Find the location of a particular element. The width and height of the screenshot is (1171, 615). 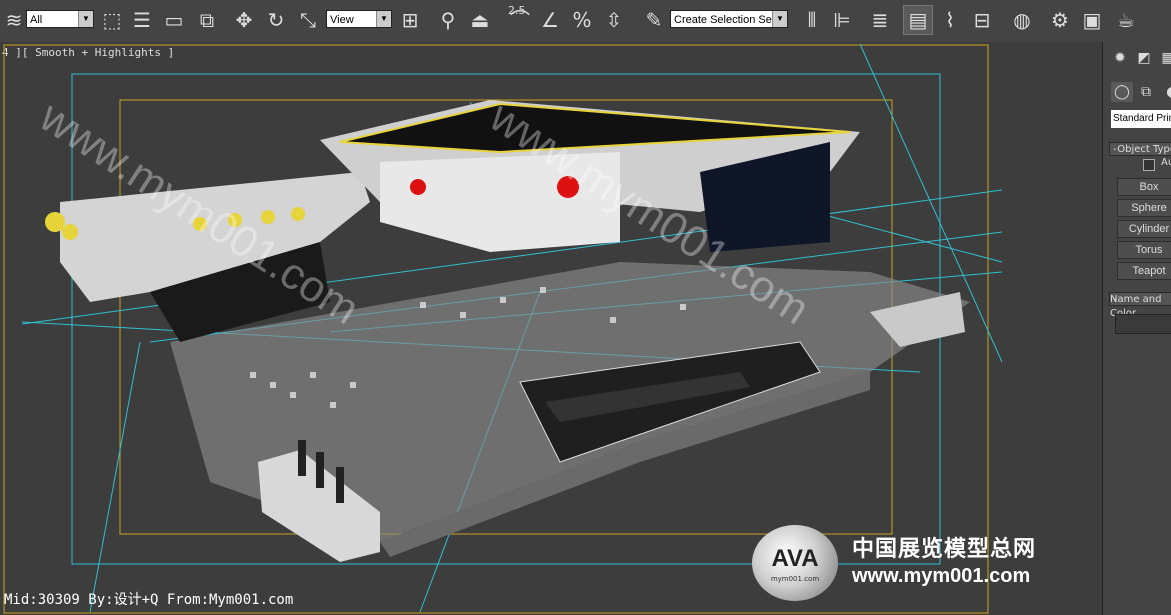

site-logo: AVA mym001.com 中国展览模型总网 www.mym001.com is located at coordinates (927, 565).